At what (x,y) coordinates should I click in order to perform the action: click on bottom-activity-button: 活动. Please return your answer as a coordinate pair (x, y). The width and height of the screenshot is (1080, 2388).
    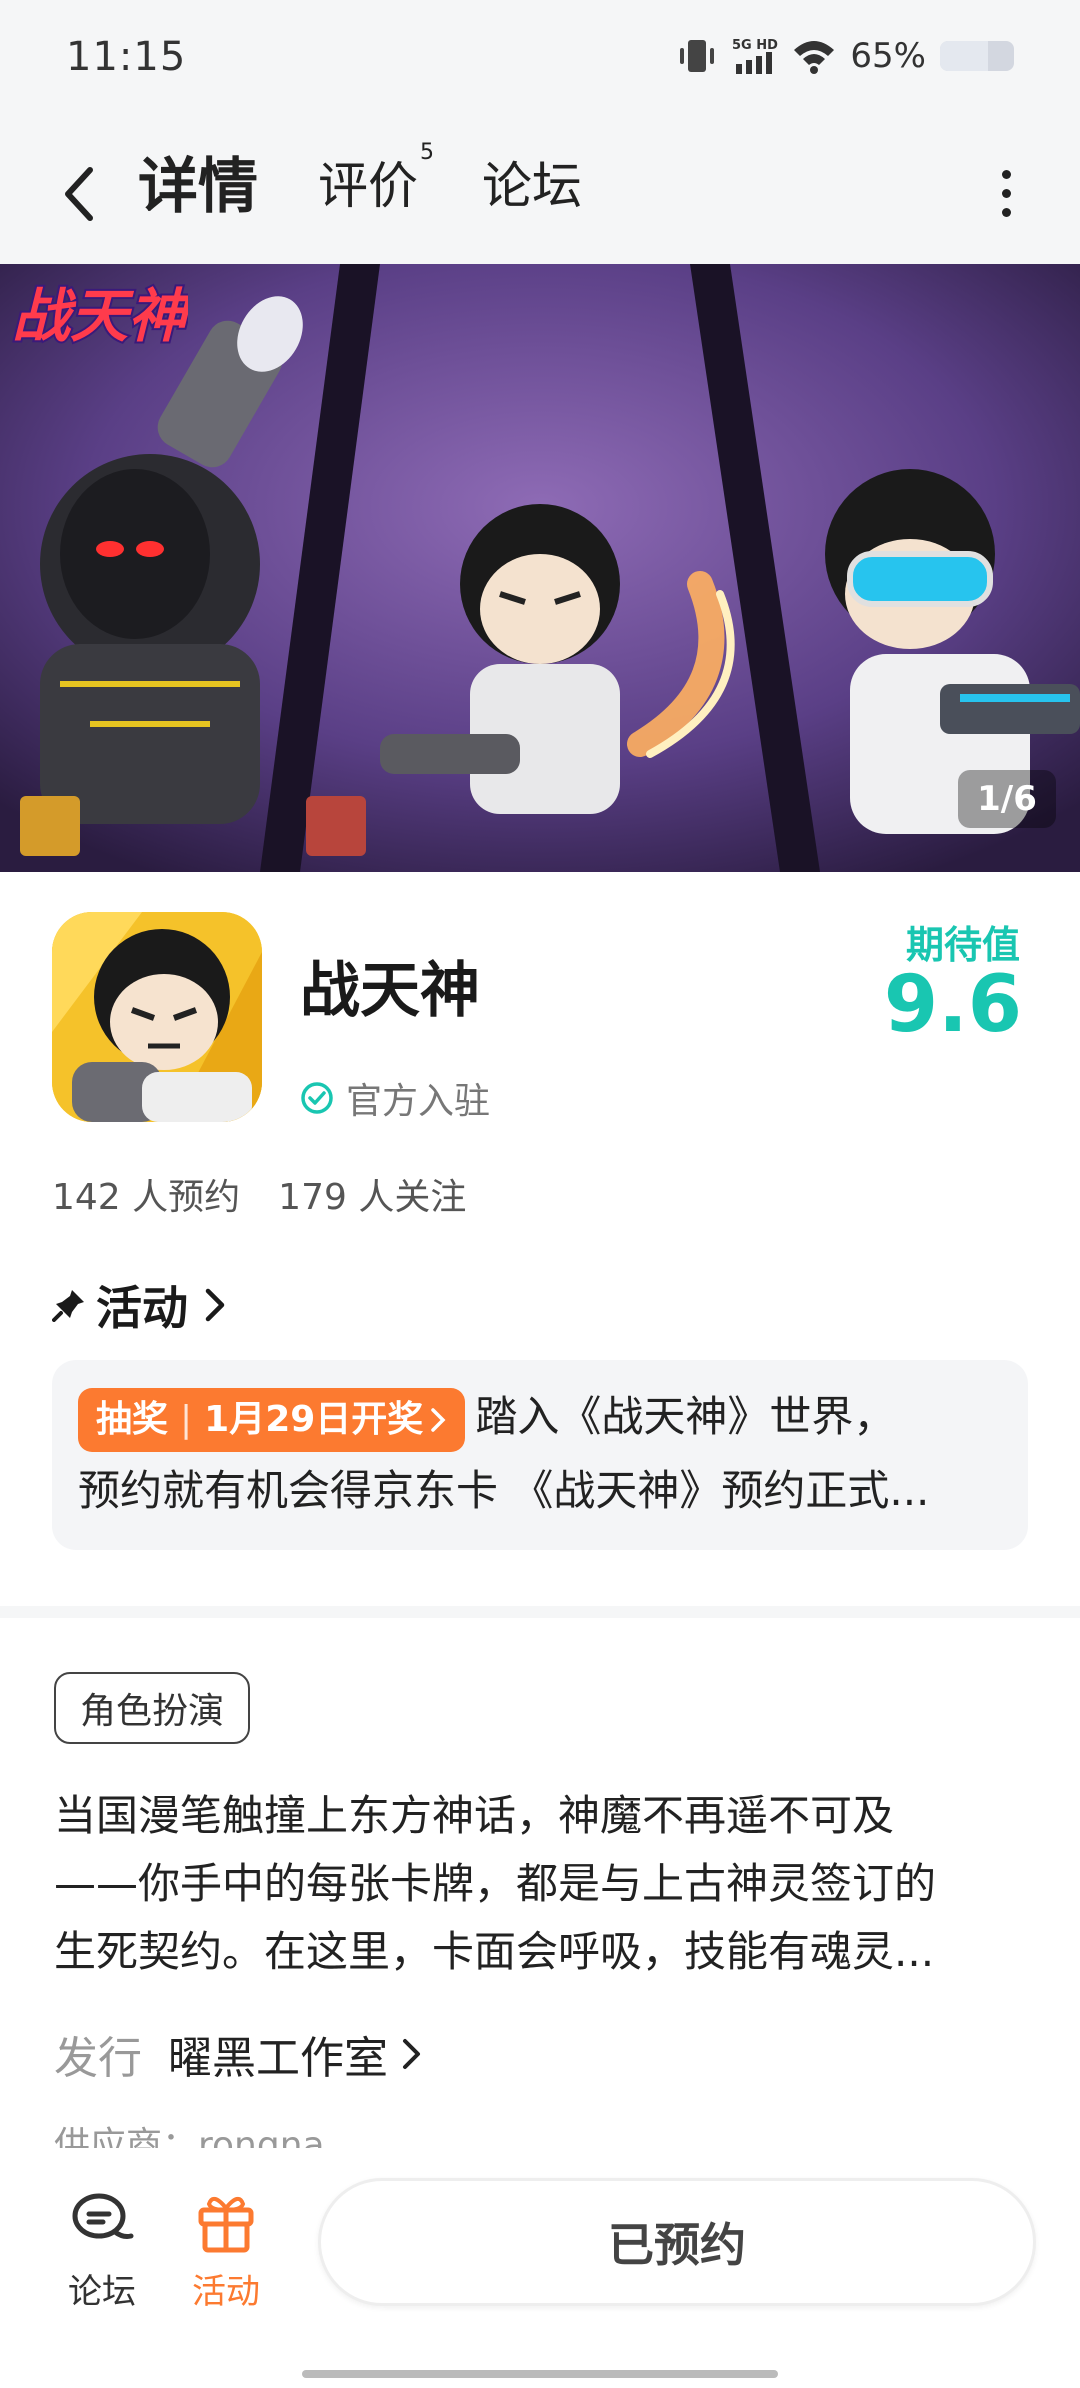
    Looking at the image, I should click on (226, 2249).